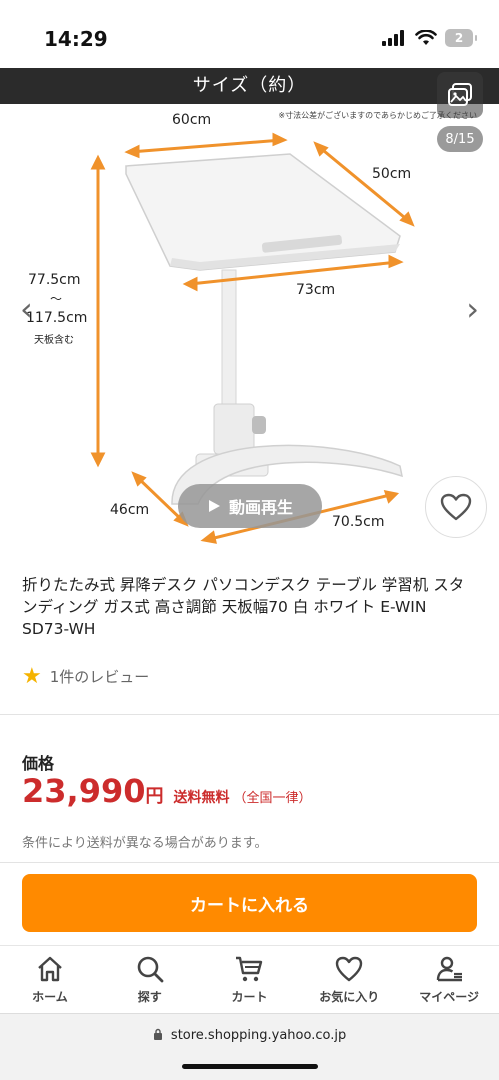 Image resolution: width=499 pixels, height=1080 pixels. Describe the element at coordinates (426, 37) in the screenshot. I see `wifi-icon` at that location.